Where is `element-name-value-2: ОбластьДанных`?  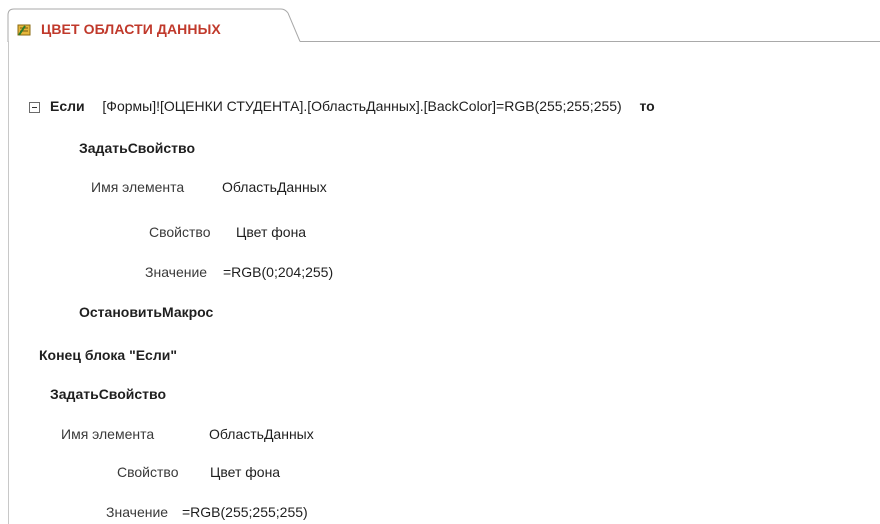
element-name-value-2: ОбластьДанных is located at coordinates (261, 434).